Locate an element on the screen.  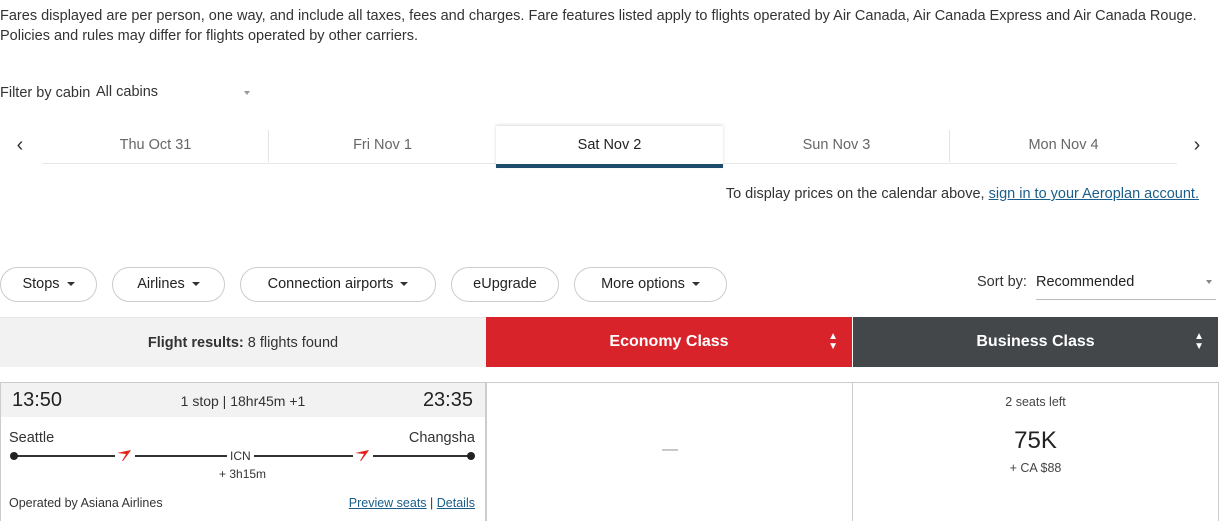
business-fare-taxes: + CA $88 is located at coordinates (1035, 468).